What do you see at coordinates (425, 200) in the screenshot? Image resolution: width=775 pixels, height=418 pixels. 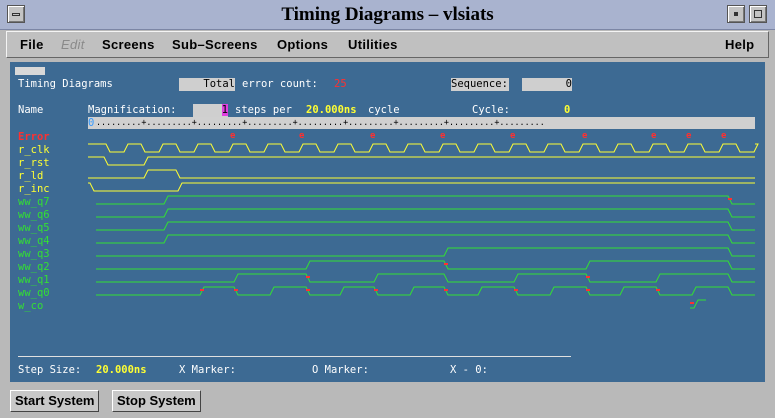 I see `trace-ww_q7` at bounding box center [425, 200].